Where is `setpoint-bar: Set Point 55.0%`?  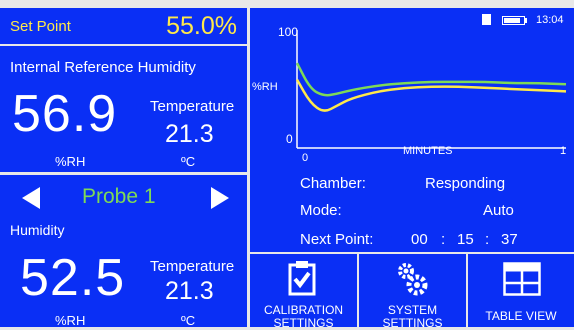 setpoint-bar: Set Point 55.0% is located at coordinates (123, 26).